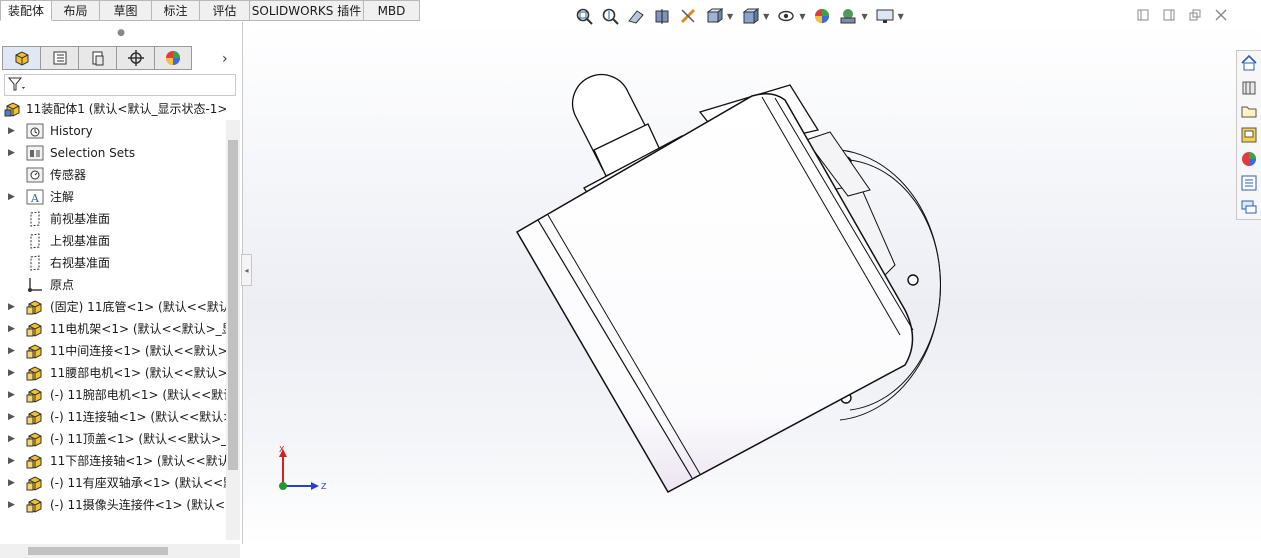 The width and height of the screenshot is (1261, 558). Describe the element at coordinates (1195, 15) in the screenshot. I see `restore-icon` at that location.